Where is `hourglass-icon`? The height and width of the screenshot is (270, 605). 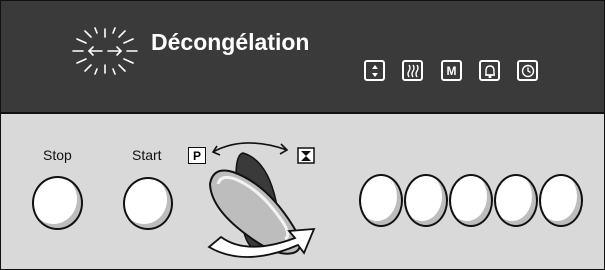
hourglass-icon is located at coordinates (306, 155).